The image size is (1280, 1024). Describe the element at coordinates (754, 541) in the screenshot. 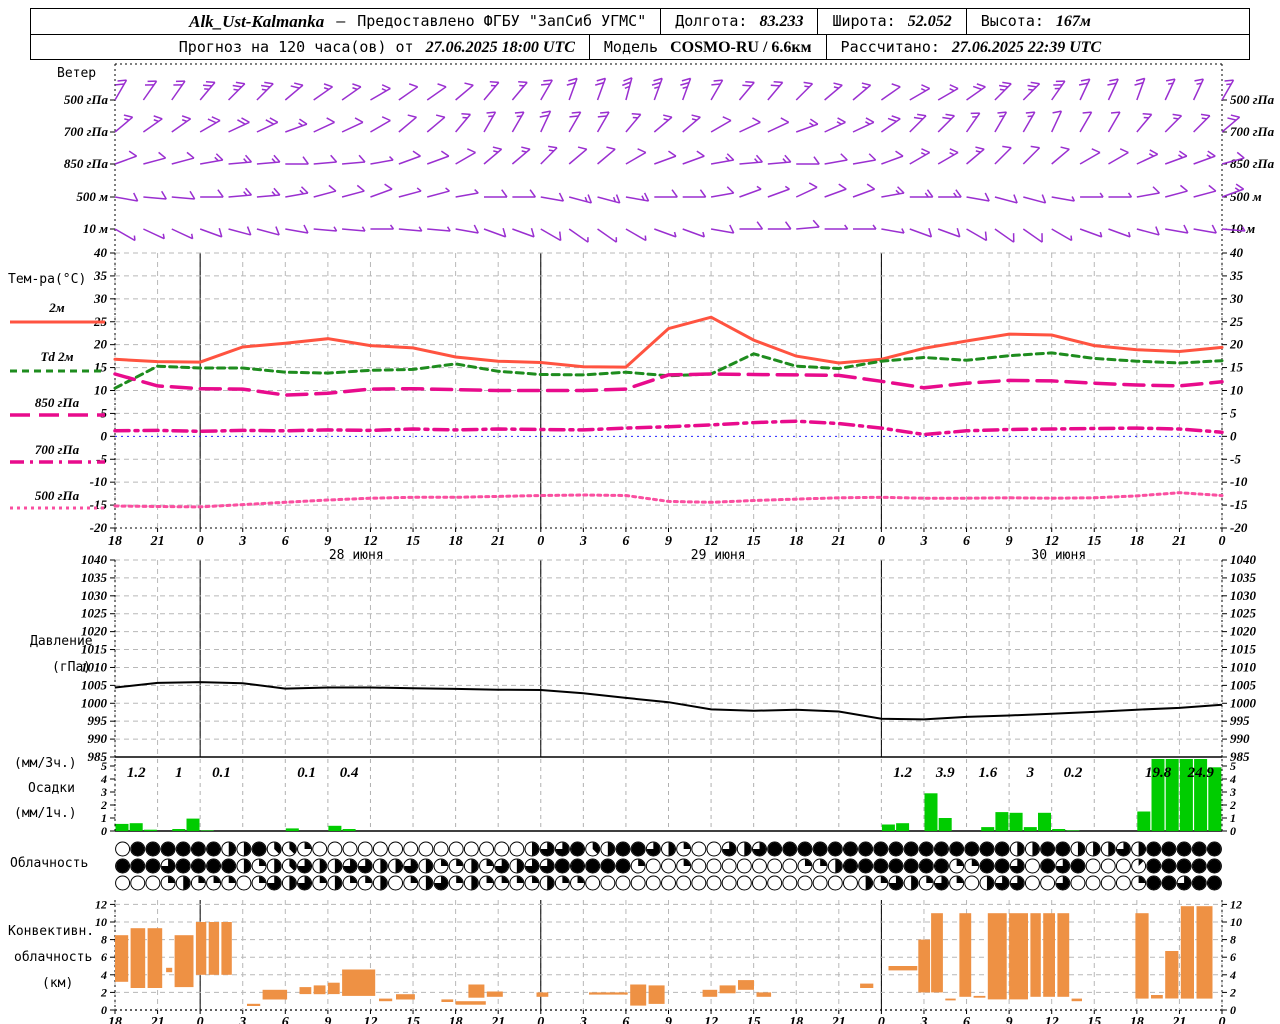

I see `svg-text: 15` at that location.